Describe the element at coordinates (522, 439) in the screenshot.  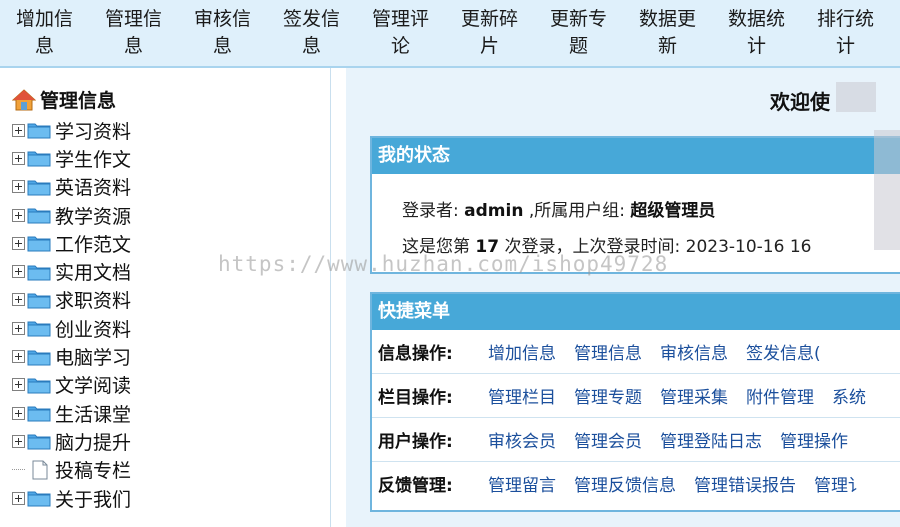
I see `quick-link: 审核会员` at that location.